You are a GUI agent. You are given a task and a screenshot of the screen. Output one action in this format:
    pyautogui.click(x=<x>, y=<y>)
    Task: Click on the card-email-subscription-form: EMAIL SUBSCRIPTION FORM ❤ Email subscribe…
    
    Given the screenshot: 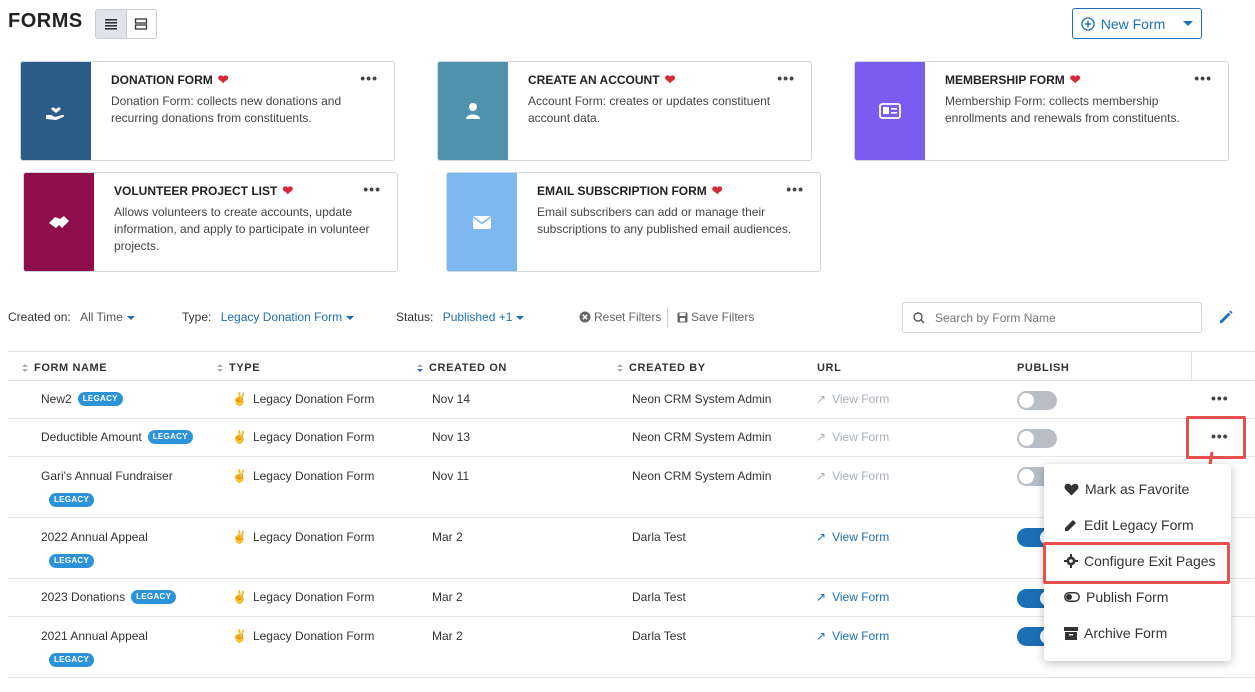 What is the action you would take?
    pyautogui.click(x=633, y=222)
    